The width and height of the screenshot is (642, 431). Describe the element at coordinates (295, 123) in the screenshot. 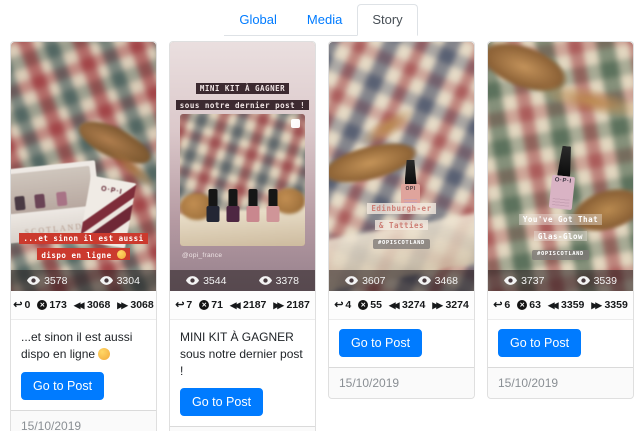

I see `mention-sticker-icon` at that location.